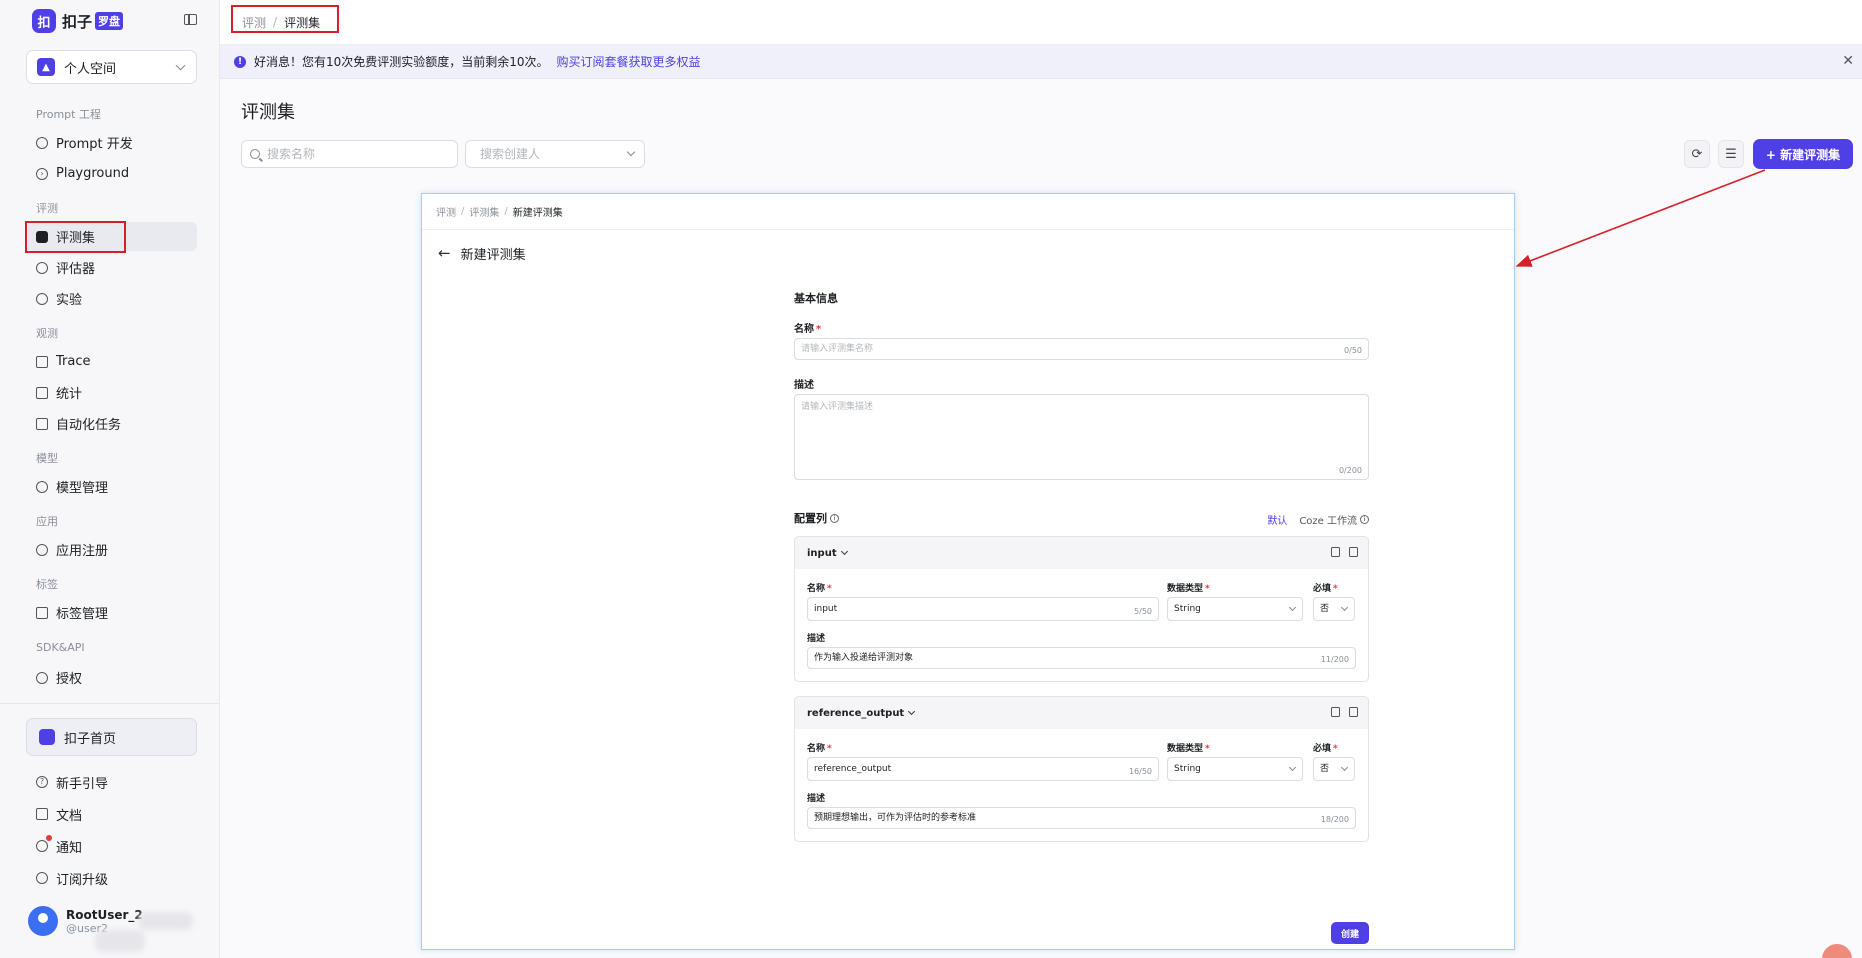  What do you see at coordinates (1697, 154) in the screenshot?
I see `refresh-button: ⟳` at bounding box center [1697, 154].